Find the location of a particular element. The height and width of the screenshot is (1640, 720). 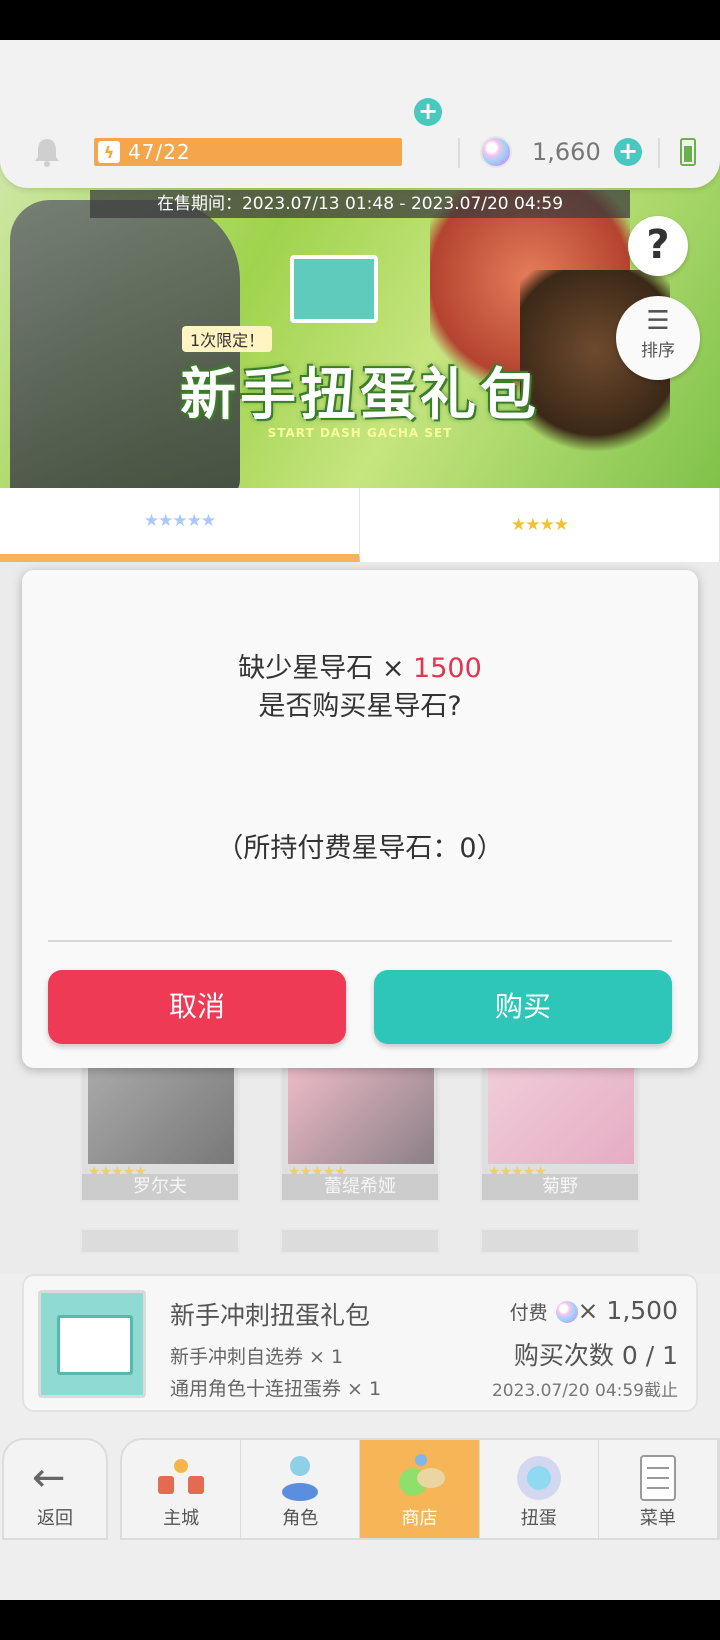

price-value: × 1,500 is located at coordinates (627, 1310).